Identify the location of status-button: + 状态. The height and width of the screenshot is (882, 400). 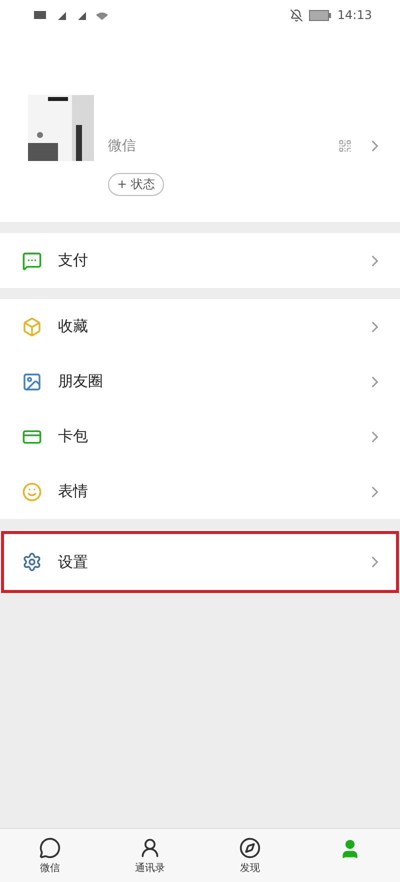
(136, 184).